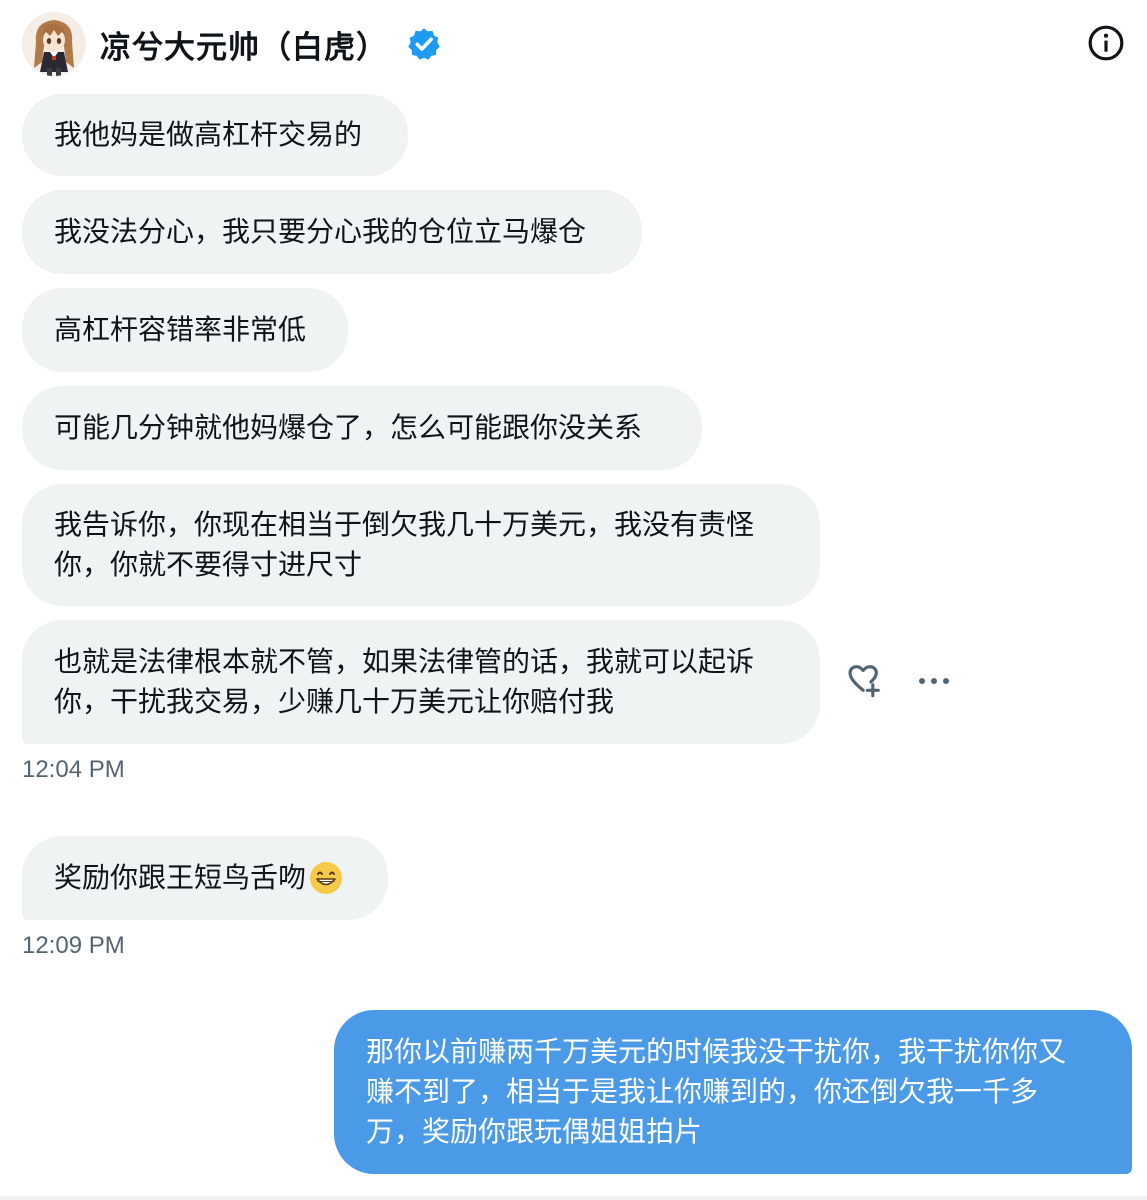 The image size is (1147, 1200). What do you see at coordinates (424, 44) in the screenshot?
I see `verified-badge-icon` at bounding box center [424, 44].